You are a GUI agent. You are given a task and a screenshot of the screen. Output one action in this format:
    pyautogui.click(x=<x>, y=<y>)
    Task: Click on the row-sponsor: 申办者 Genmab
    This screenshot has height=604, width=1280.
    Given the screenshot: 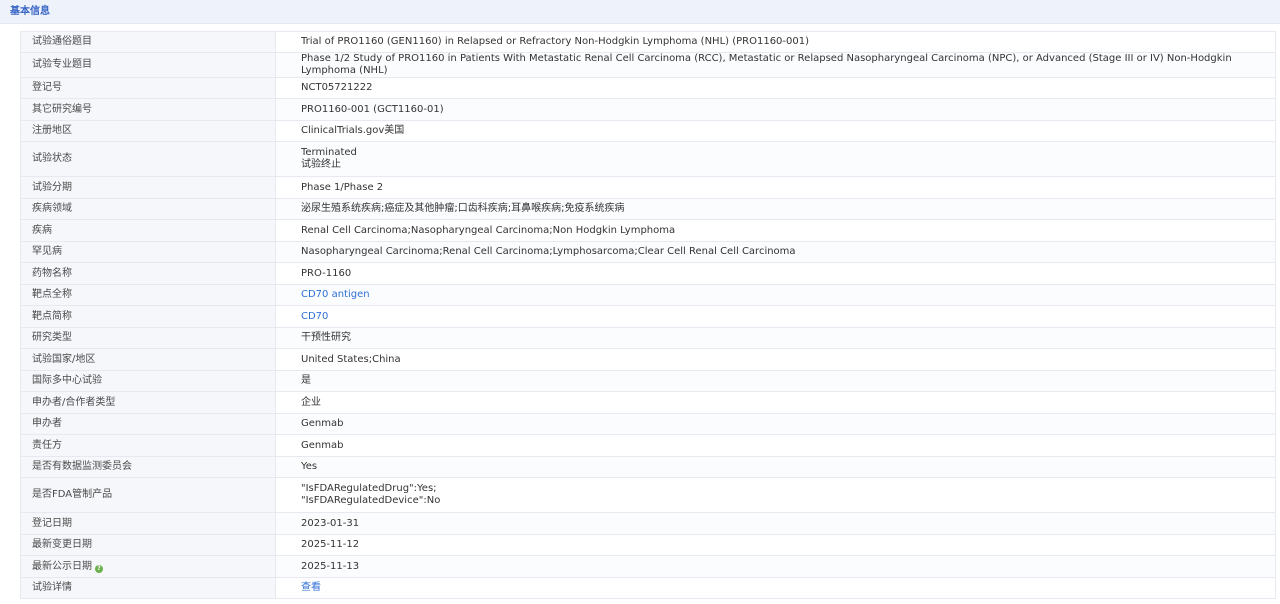 What is the action you would take?
    pyautogui.click(x=648, y=424)
    